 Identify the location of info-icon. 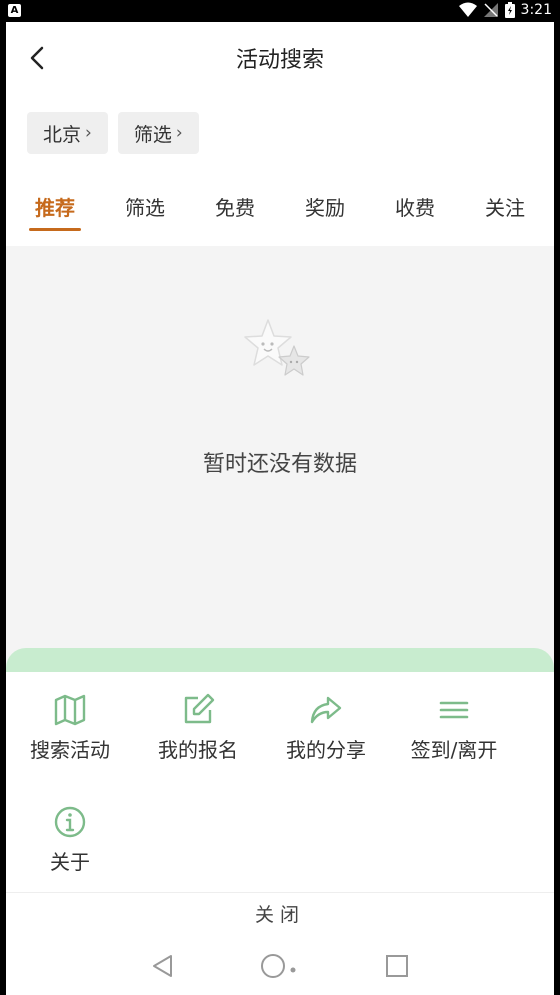
(70, 822).